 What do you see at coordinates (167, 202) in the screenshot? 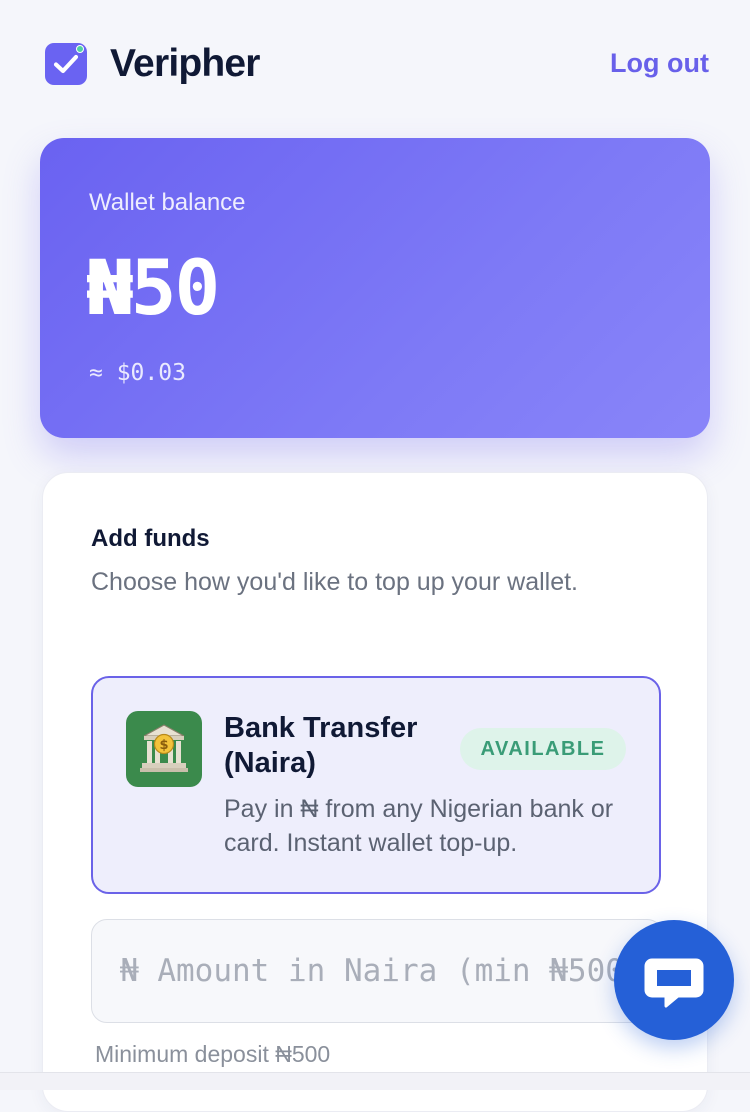
I see `wallet-balance-label: Wallet balance` at bounding box center [167, 202].